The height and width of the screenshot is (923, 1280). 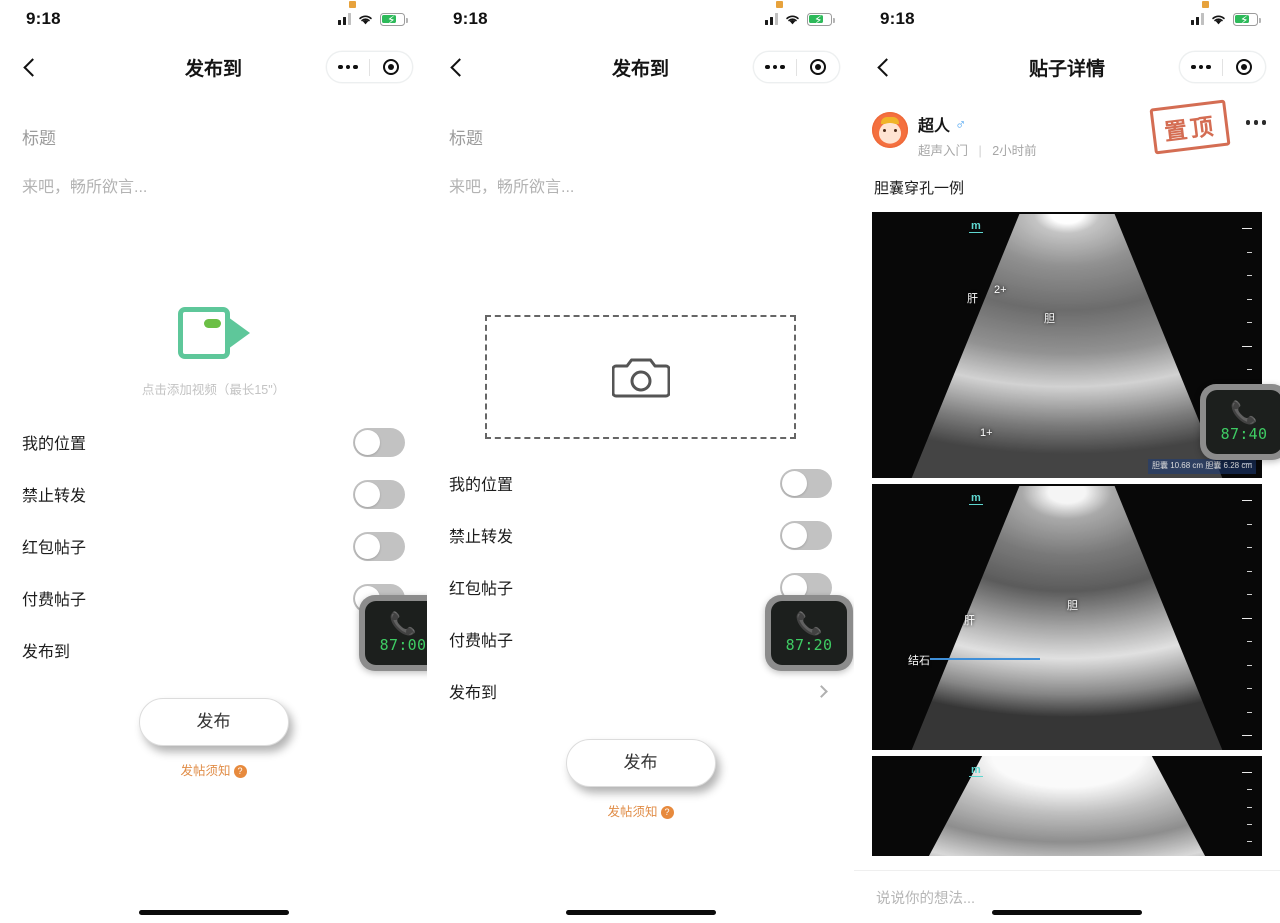 What do you see at coordinates (897, 18) in the screenshot?
I see `status-clock: 9:18` at bounding box center [897, 18].